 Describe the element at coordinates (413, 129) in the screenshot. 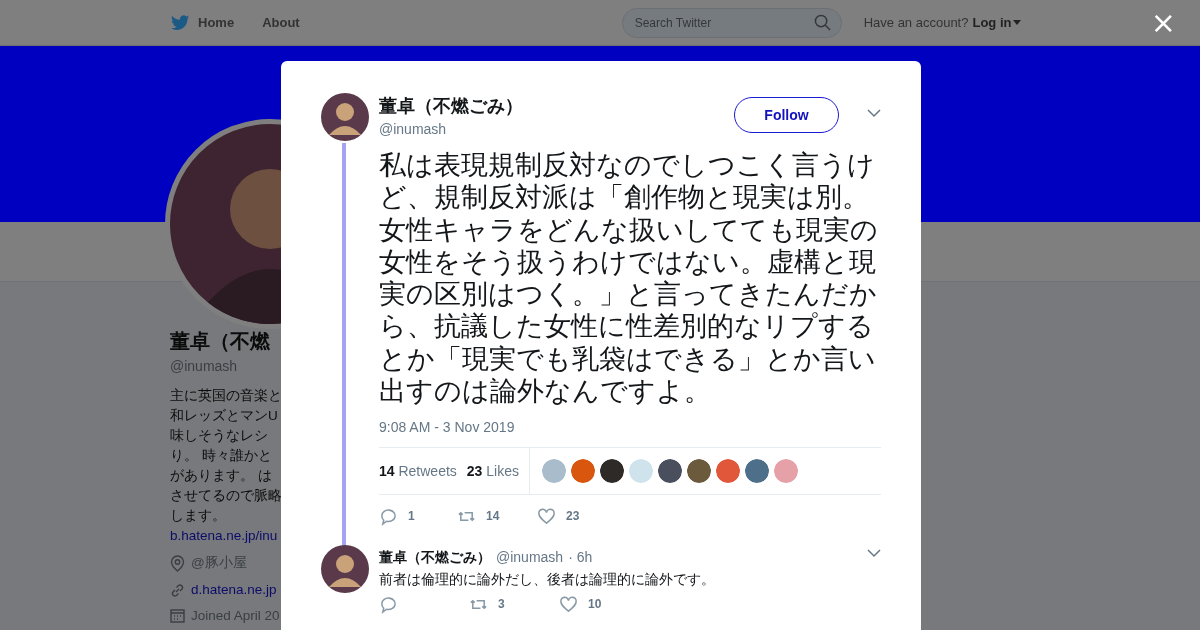

I see `author-handle: @inumash` at that location.